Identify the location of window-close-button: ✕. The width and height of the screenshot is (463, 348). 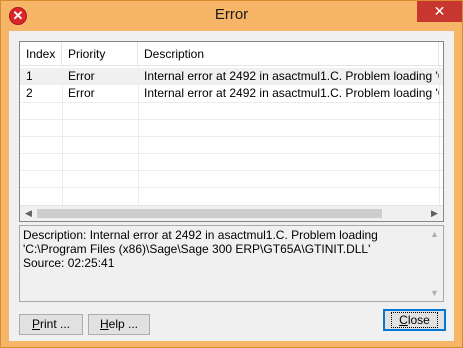
(439, 11).